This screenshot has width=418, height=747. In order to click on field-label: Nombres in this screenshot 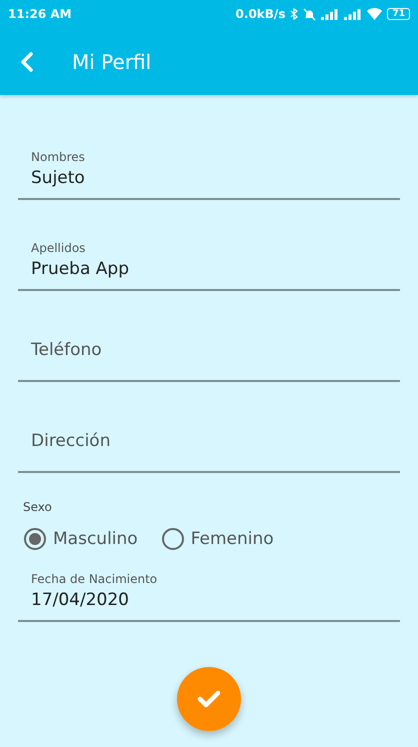, I will do `click(58, 157)`.